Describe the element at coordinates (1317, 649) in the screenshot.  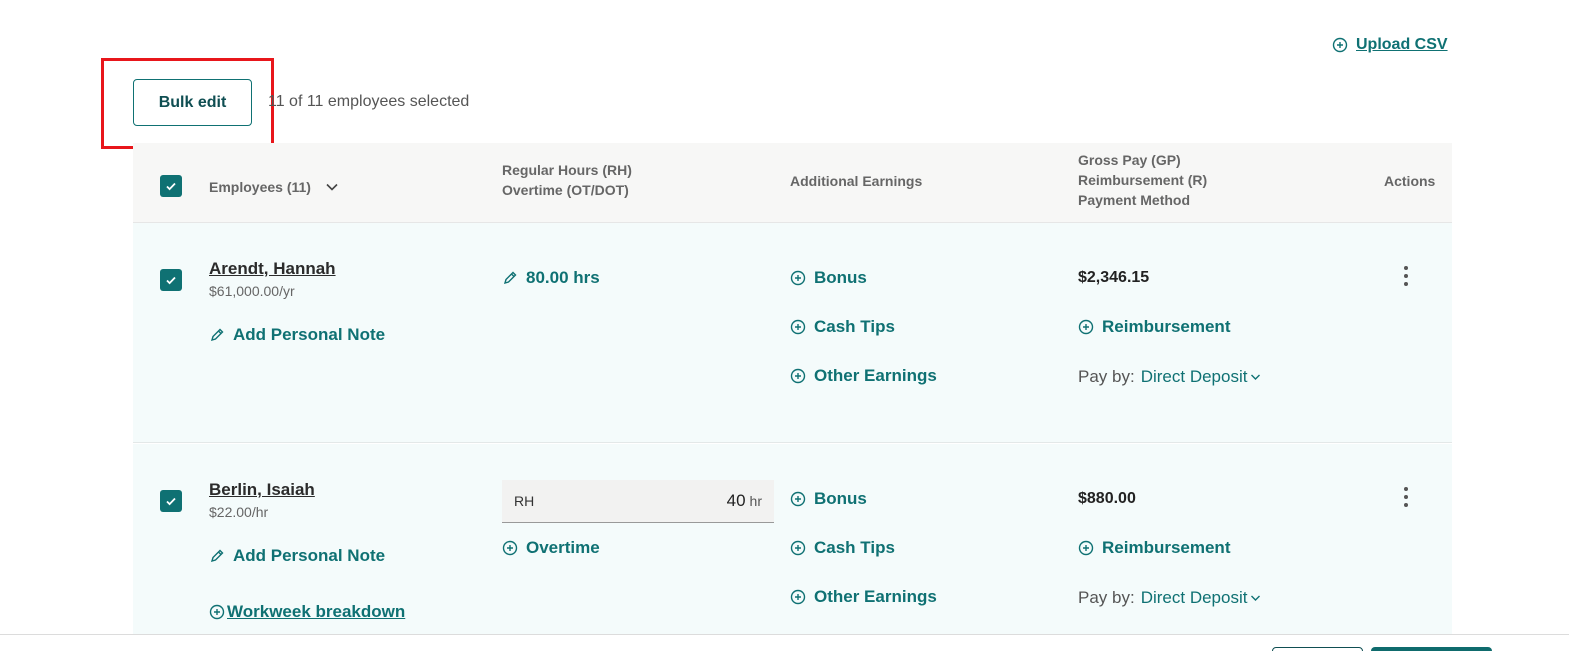
I see `footer-secondary-button` at that location.